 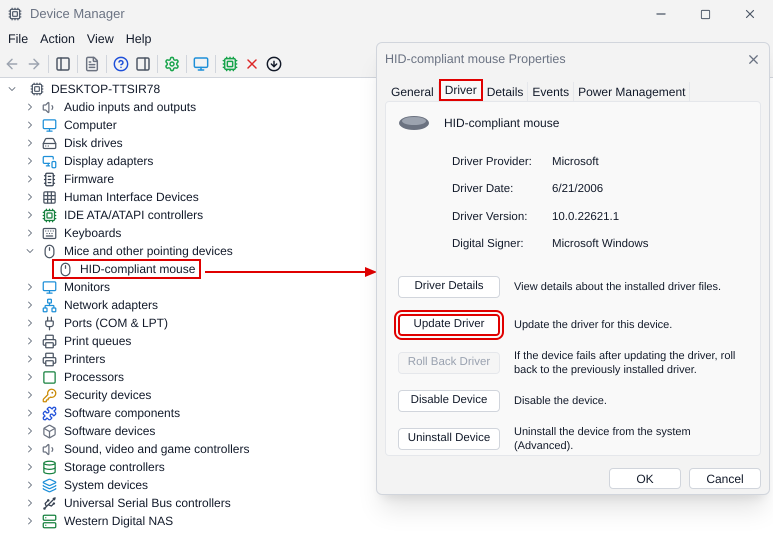 I want to click on menu-item: File, so click(x=18, y=39).